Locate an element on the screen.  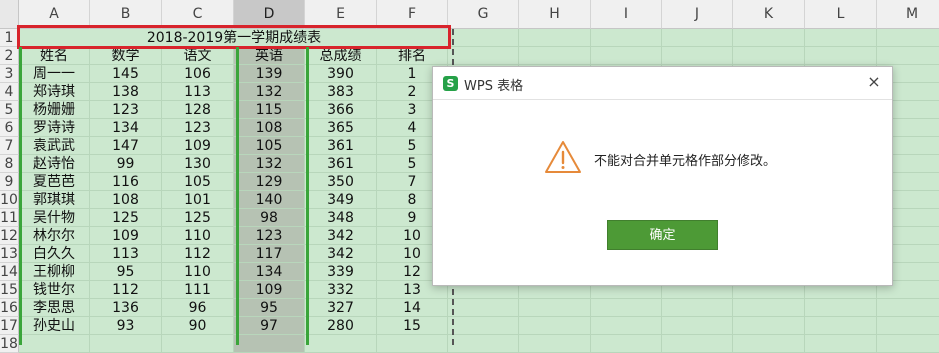
column-header-c: C is located at coordinates (198, 14).